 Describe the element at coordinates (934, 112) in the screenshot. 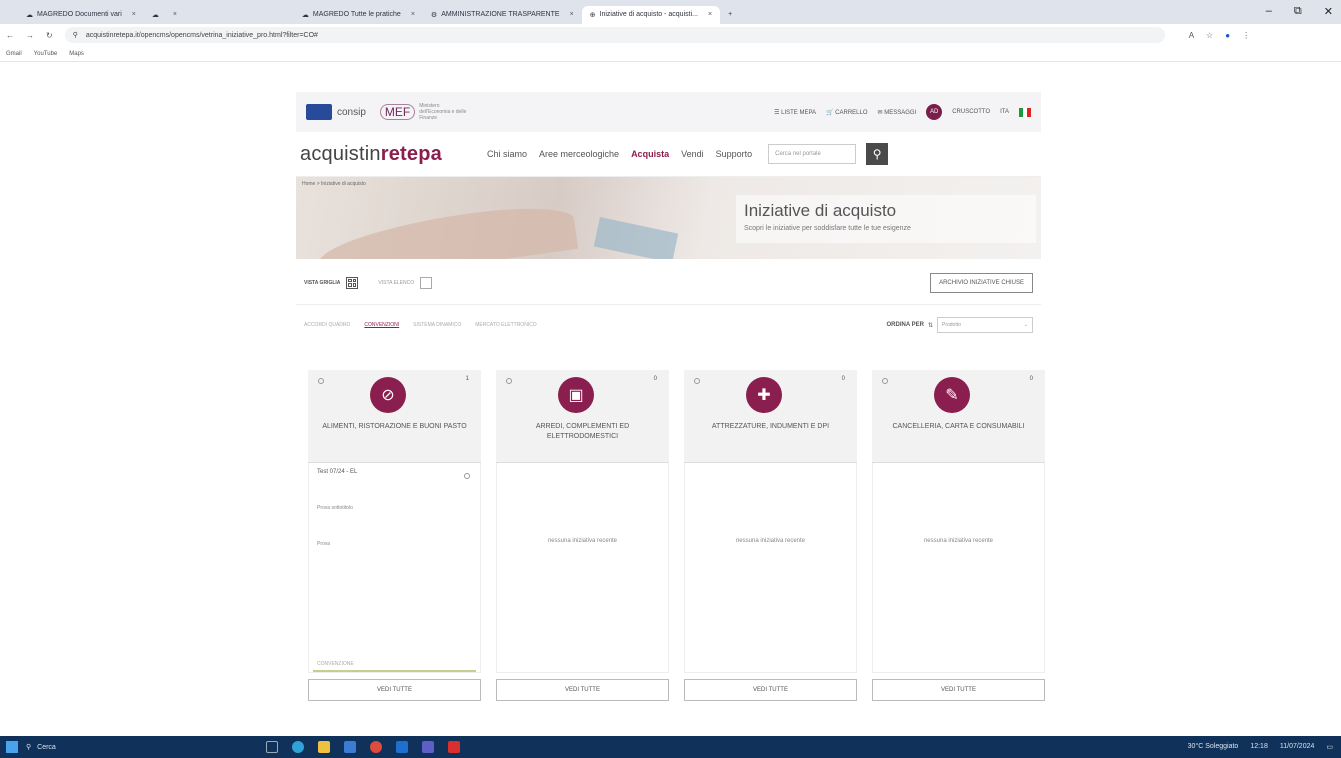

I see `user-avatar: AD` at that location.